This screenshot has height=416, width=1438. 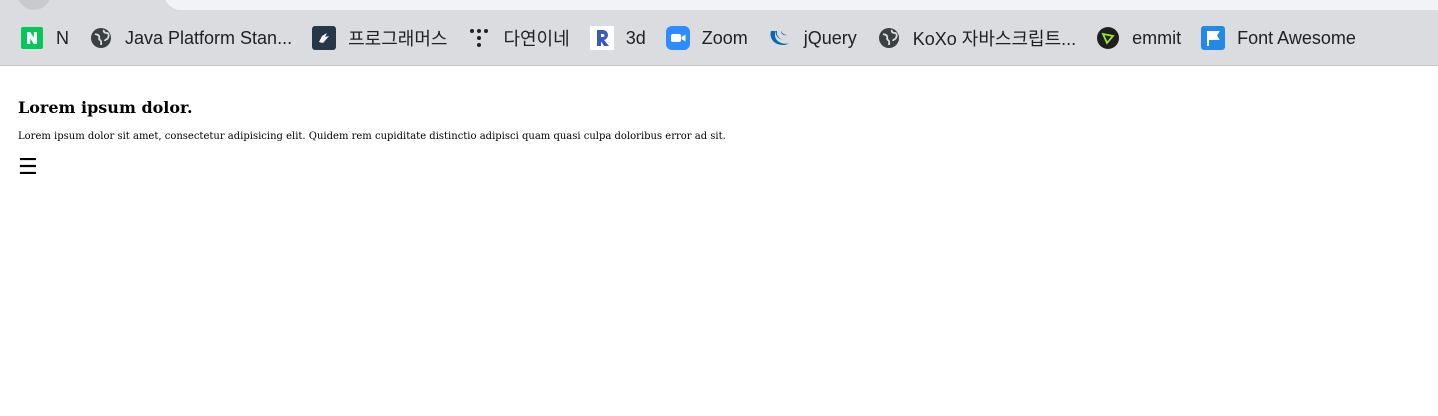 What do you see at coordinates (30, 168) in the screenshot?
I see `hamburger-menu-icon: ☰` at bounding box center [30, 168].